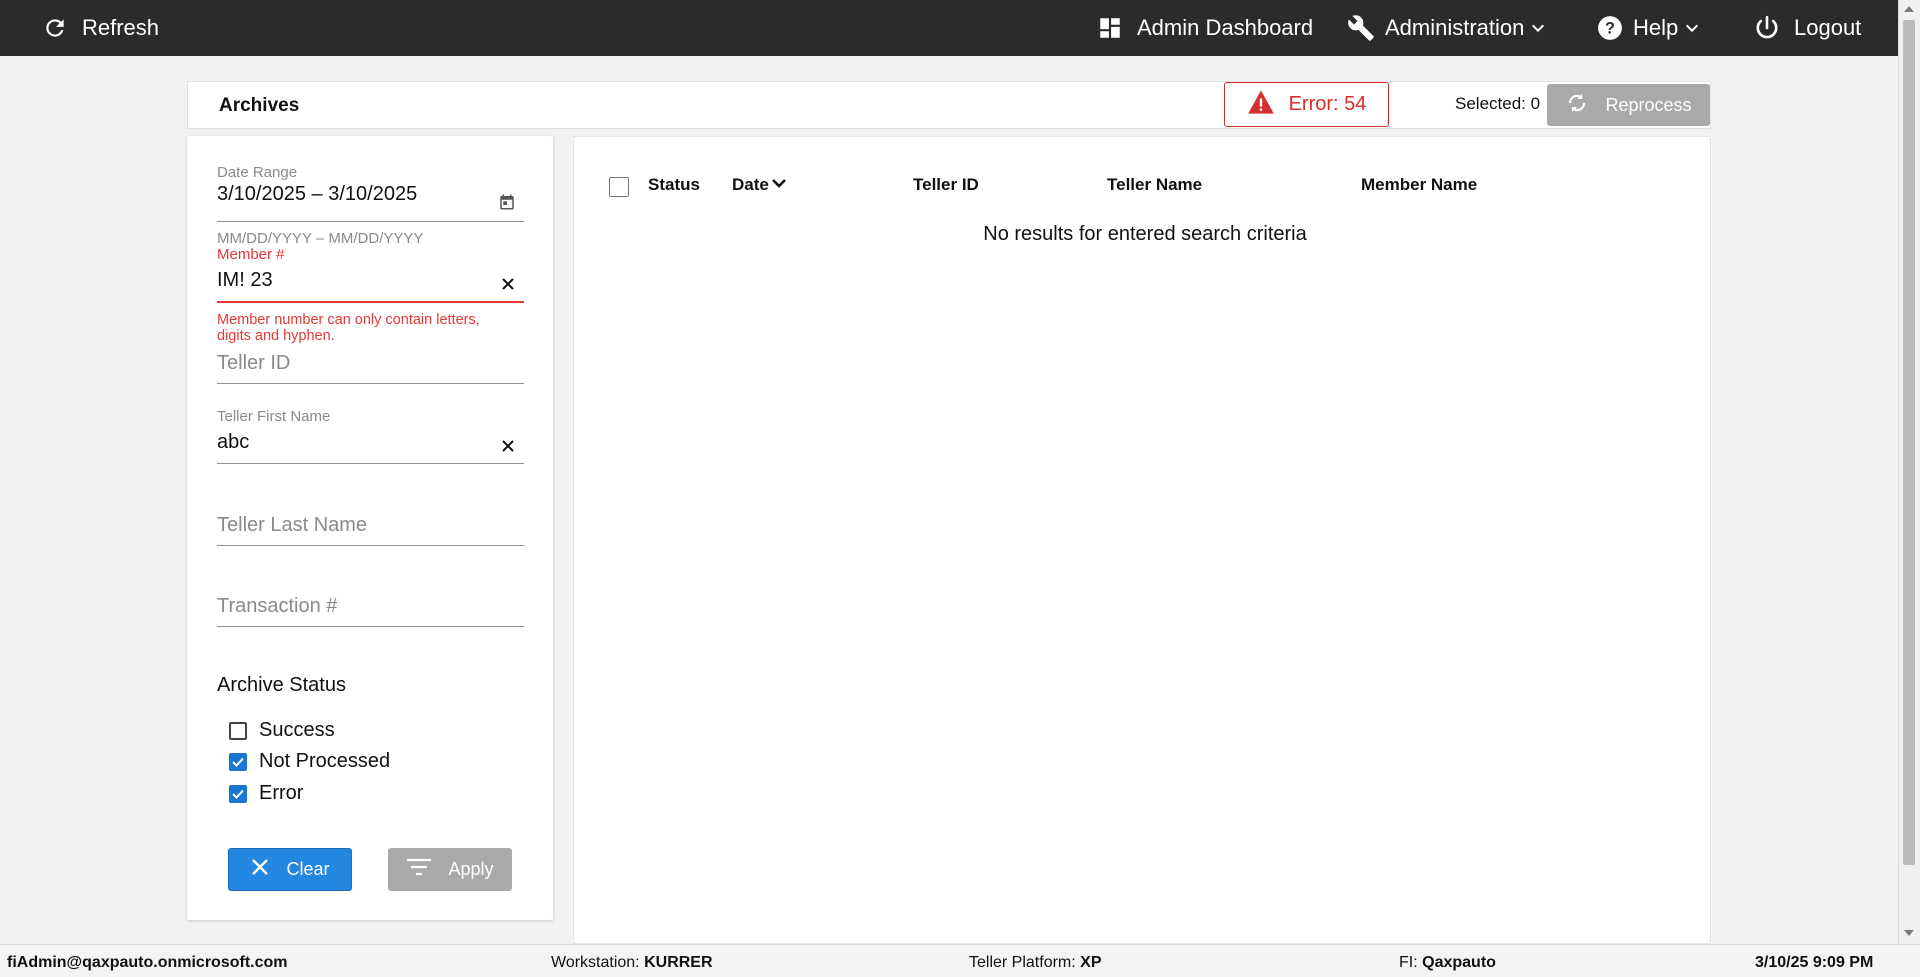 Image resolution: width=1920 pixels, height=977 pixels. What do you see at coordinates (1327, 104) in the screenshot?
I see `error-count-label: Error: 54` at bounding box center [1327, 104].